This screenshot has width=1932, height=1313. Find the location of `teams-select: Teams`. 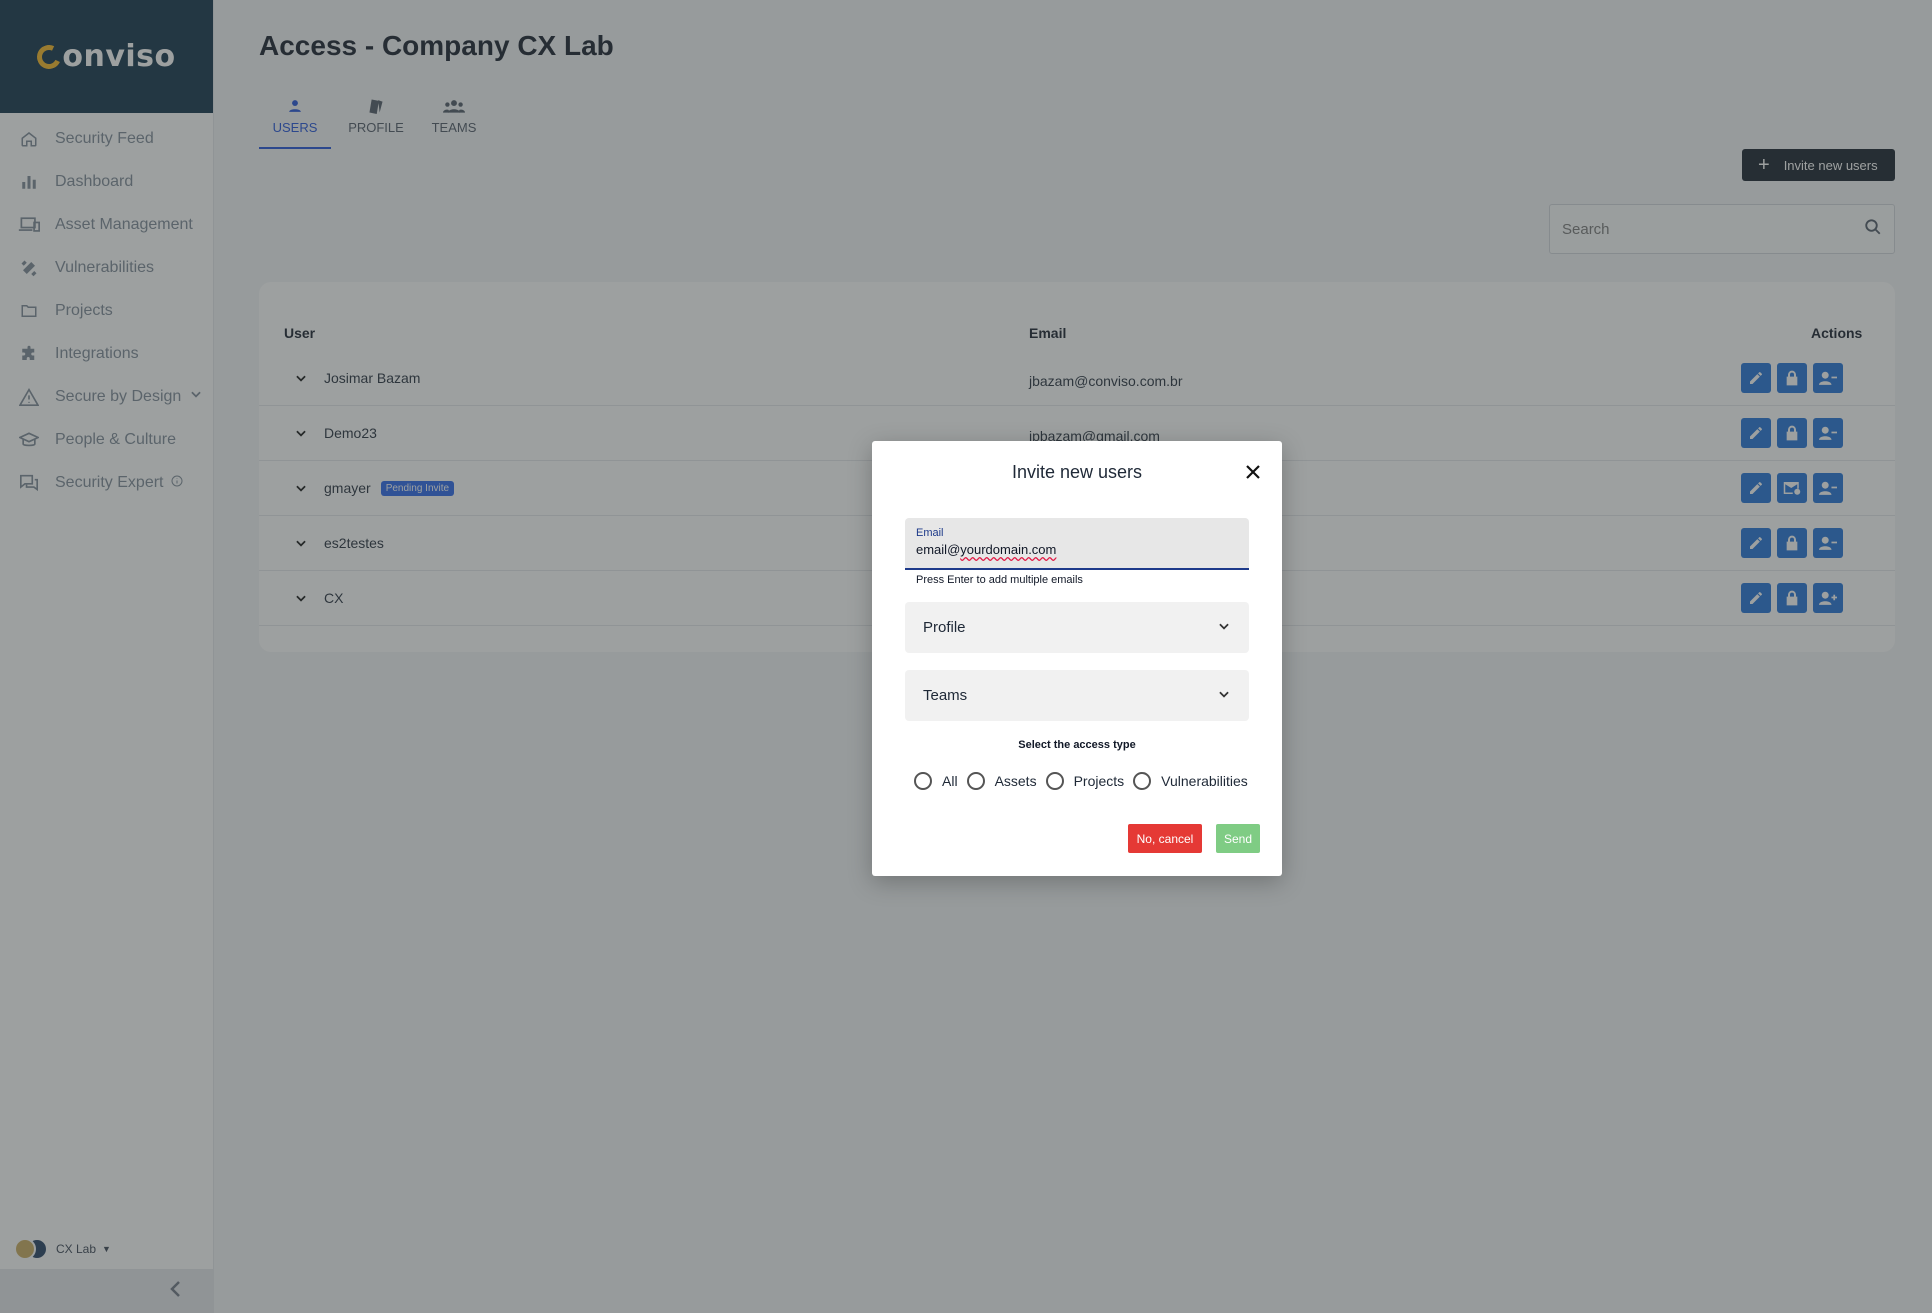

teams-select: Teams is located at coordinates (1077, 695).